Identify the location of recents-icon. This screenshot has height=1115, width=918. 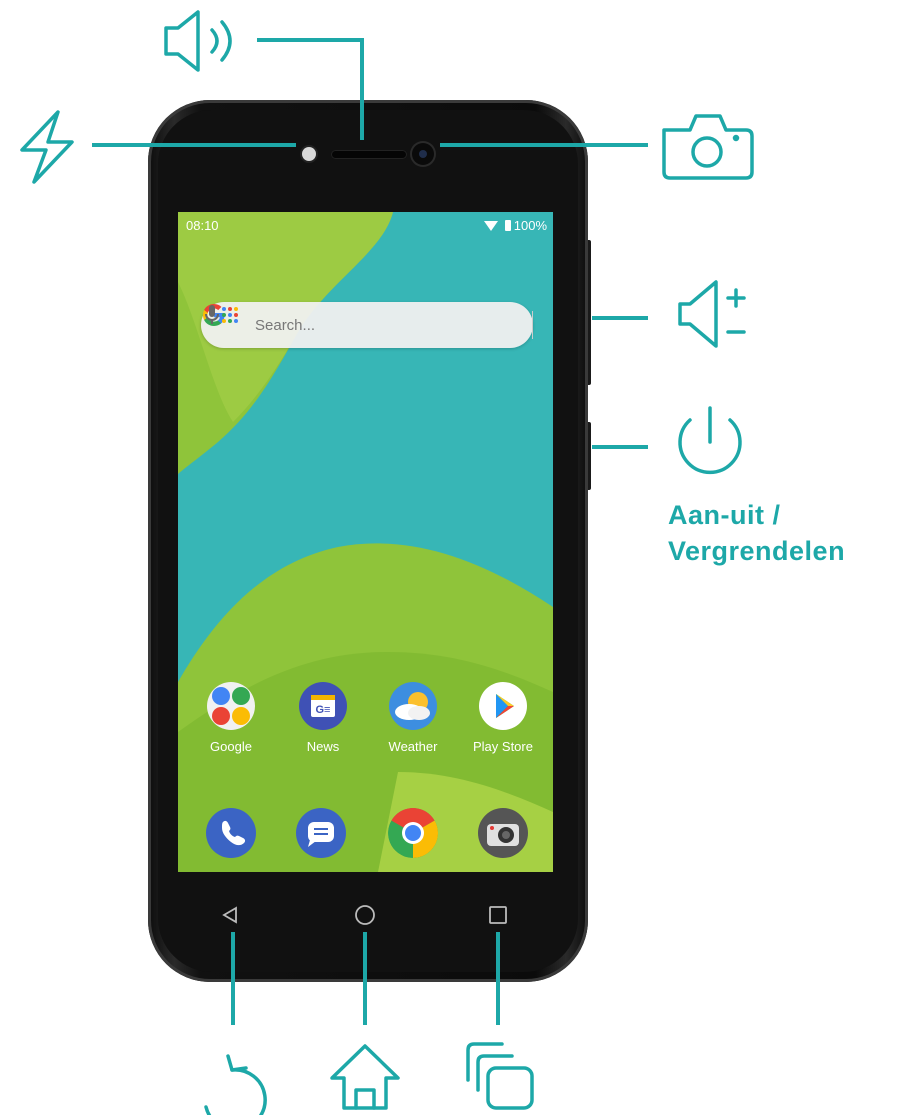
(500, 1076).